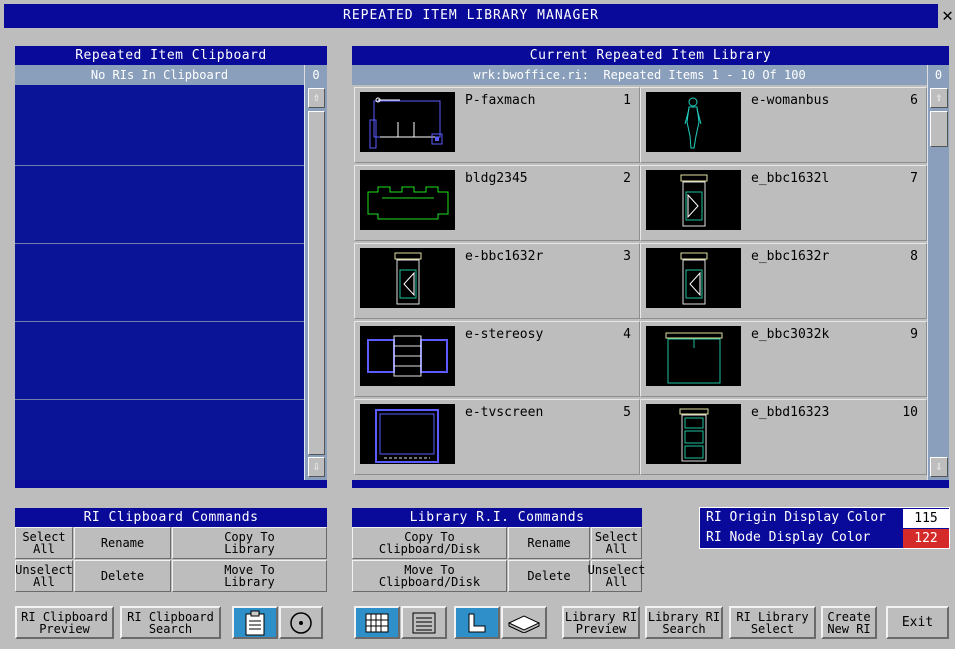 The image size is (955, 649). Describe the element at coordinates (477, 622) in the screenshot. I see `plan-view-icon` at that location.